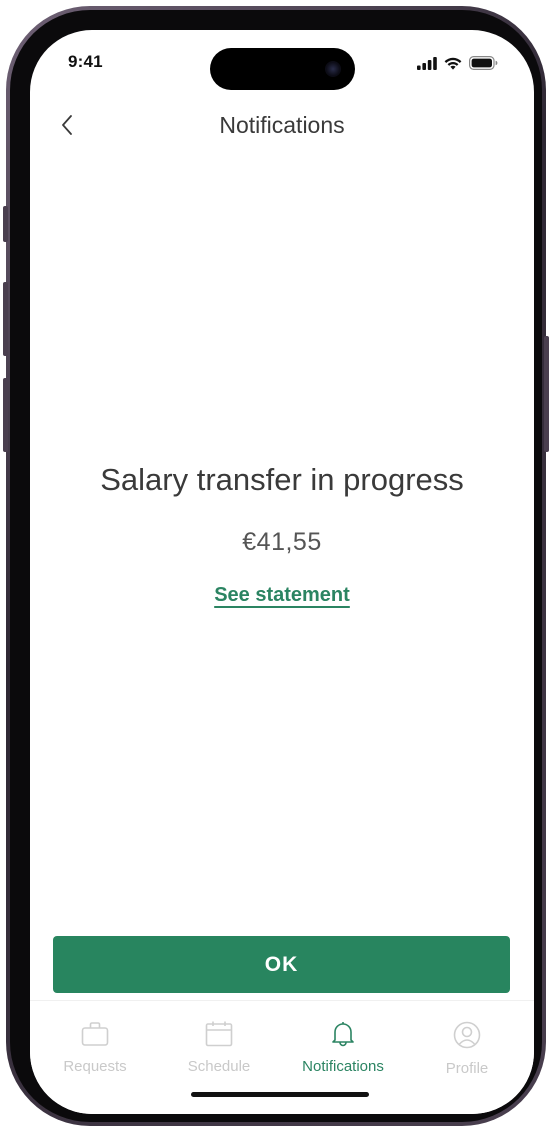  What do you see at coordinates (467, 1037) in the screenshot?
I see `profile-icon` at bounding box center [467, 1037].